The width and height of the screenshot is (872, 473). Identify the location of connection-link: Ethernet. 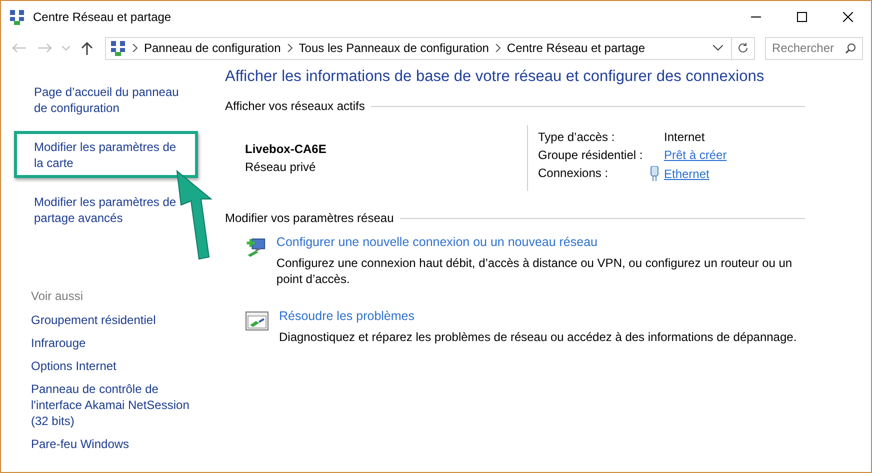
(687, 173).